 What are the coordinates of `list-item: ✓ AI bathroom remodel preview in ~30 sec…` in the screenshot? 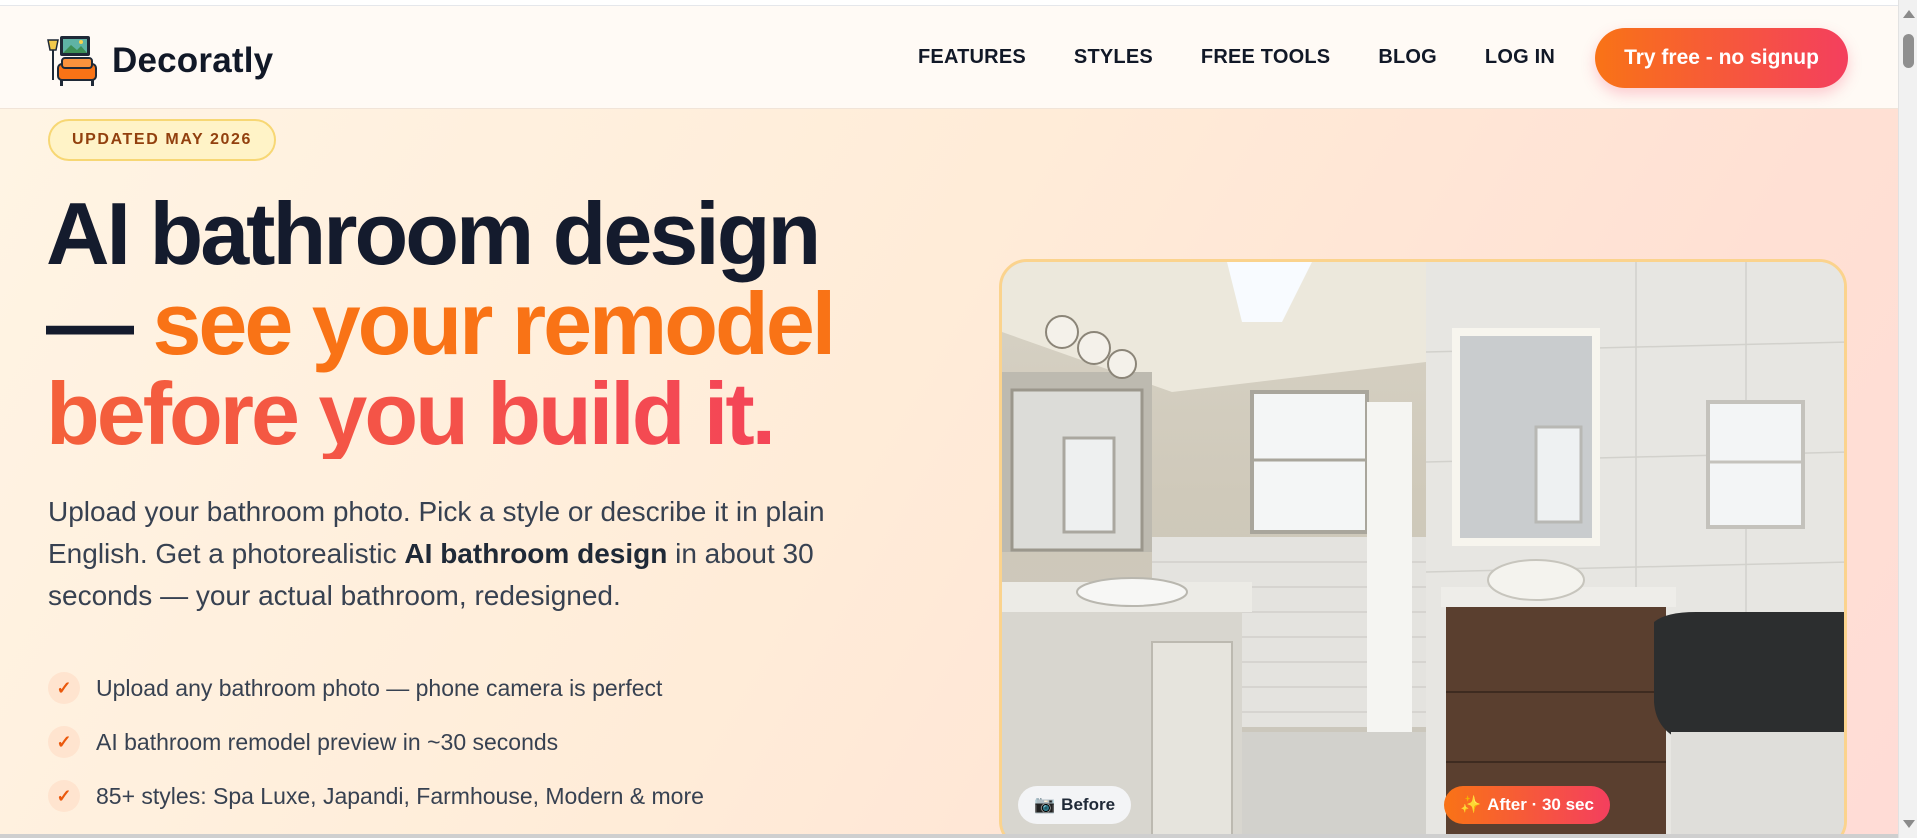 It's located at (498, 742).